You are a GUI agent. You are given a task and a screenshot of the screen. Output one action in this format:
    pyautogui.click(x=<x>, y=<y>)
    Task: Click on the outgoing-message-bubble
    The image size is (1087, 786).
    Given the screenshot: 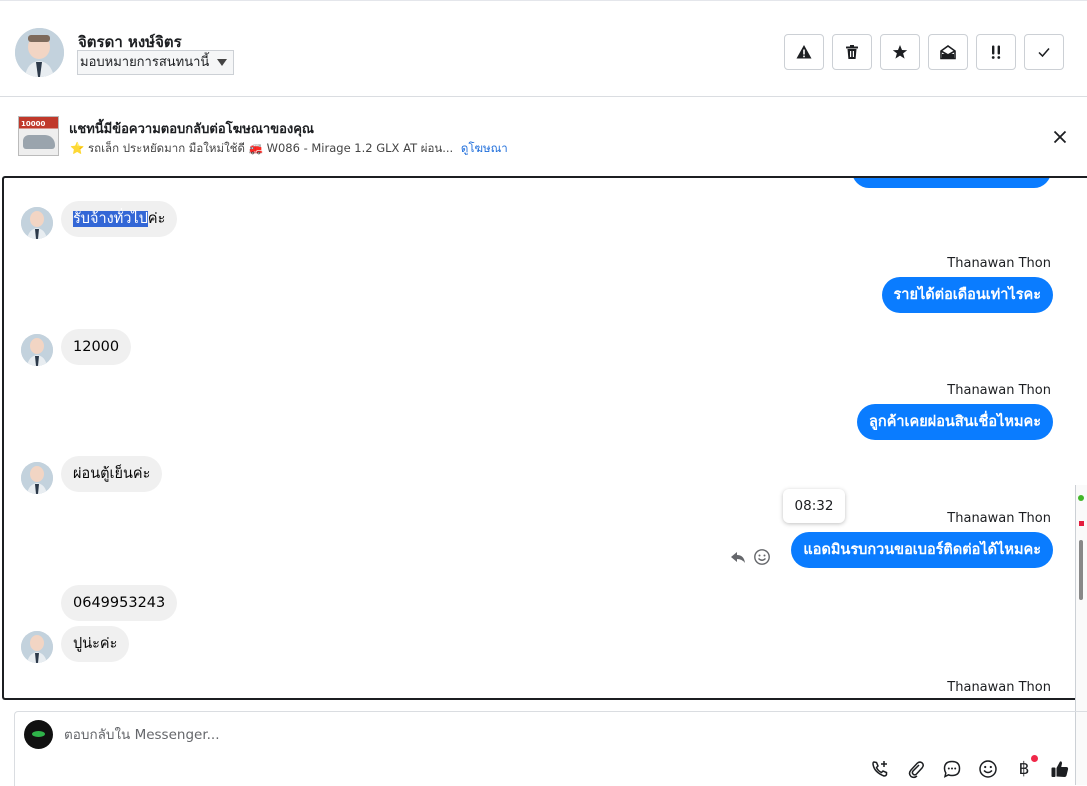 What is the action you would take?
    pyautogui.click(x=951, y=183)
    